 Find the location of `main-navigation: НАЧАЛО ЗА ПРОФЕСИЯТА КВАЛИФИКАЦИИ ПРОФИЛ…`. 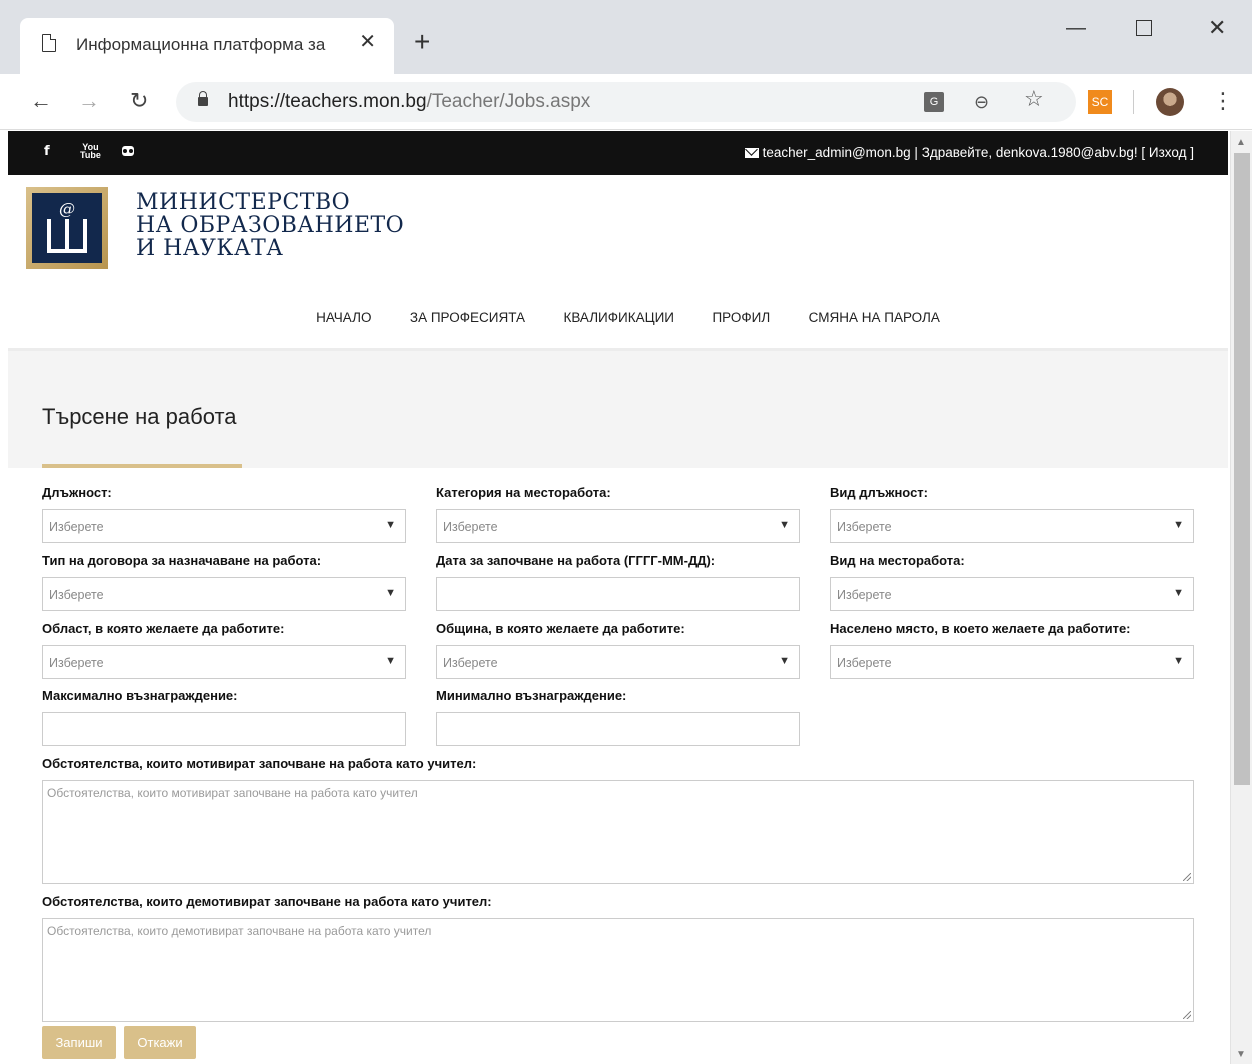

main-navigation: НАЧАЛО ЗА ПРОФЕСИЯТА КВАЛИФИКАЦИИ ПРОФИЛ… is located at coordinates (618, 318).